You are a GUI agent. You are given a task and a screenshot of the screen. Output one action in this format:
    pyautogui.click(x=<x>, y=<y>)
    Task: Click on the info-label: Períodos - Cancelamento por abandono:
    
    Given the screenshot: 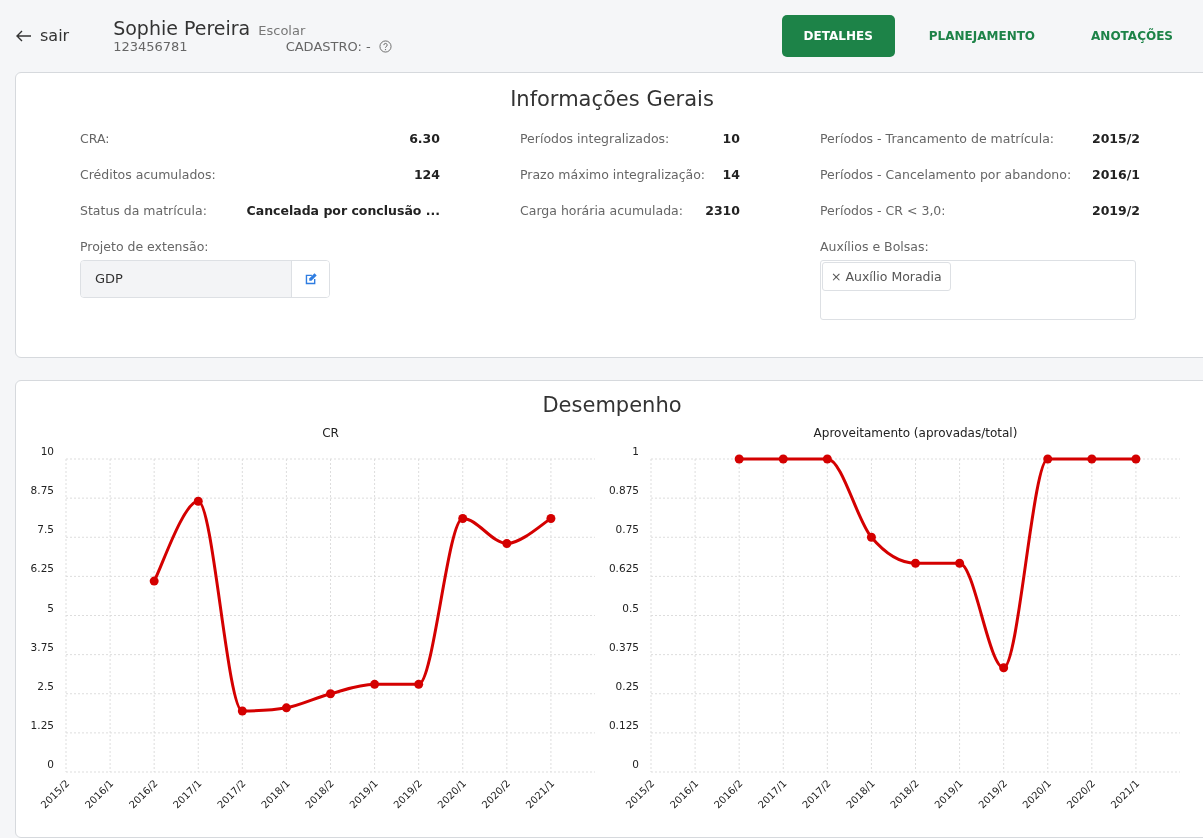 What is the action you would take?
    pyautogui.click(x=946, y=174)
    